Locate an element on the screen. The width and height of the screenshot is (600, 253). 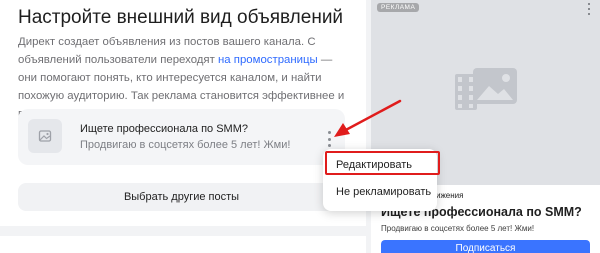
preview-more-options-icon is located at coordinates (589, 9).